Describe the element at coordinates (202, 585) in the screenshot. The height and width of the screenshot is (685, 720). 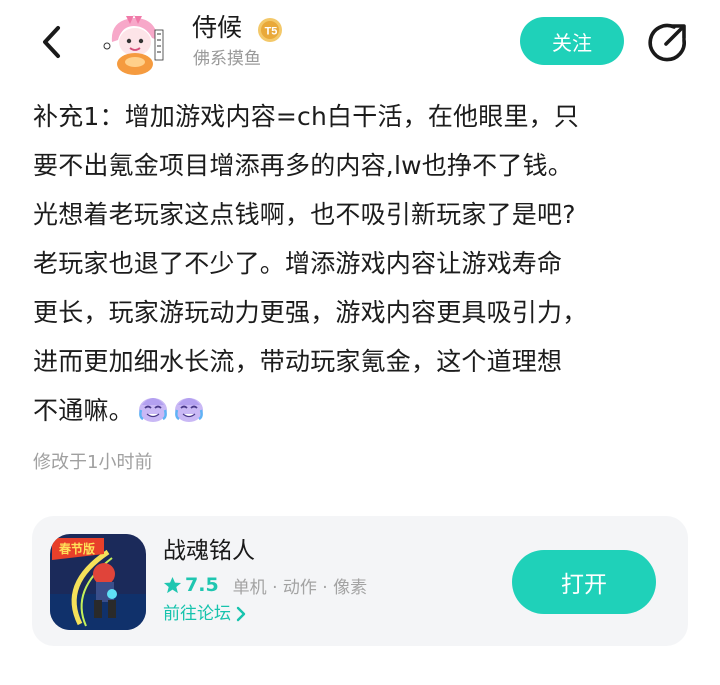
I see `game-rating: 7.5` at that location.